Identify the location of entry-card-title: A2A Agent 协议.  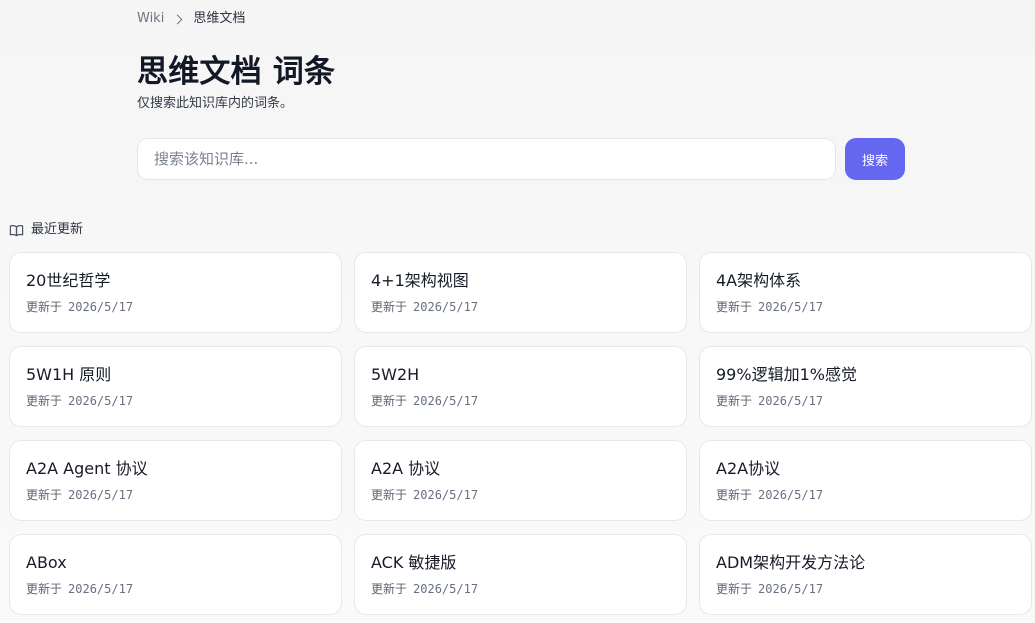
(87, 468).